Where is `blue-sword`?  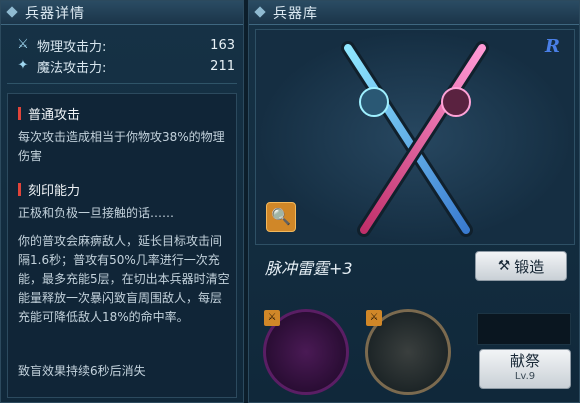
blue-sword is located at coordinates (407, 139).